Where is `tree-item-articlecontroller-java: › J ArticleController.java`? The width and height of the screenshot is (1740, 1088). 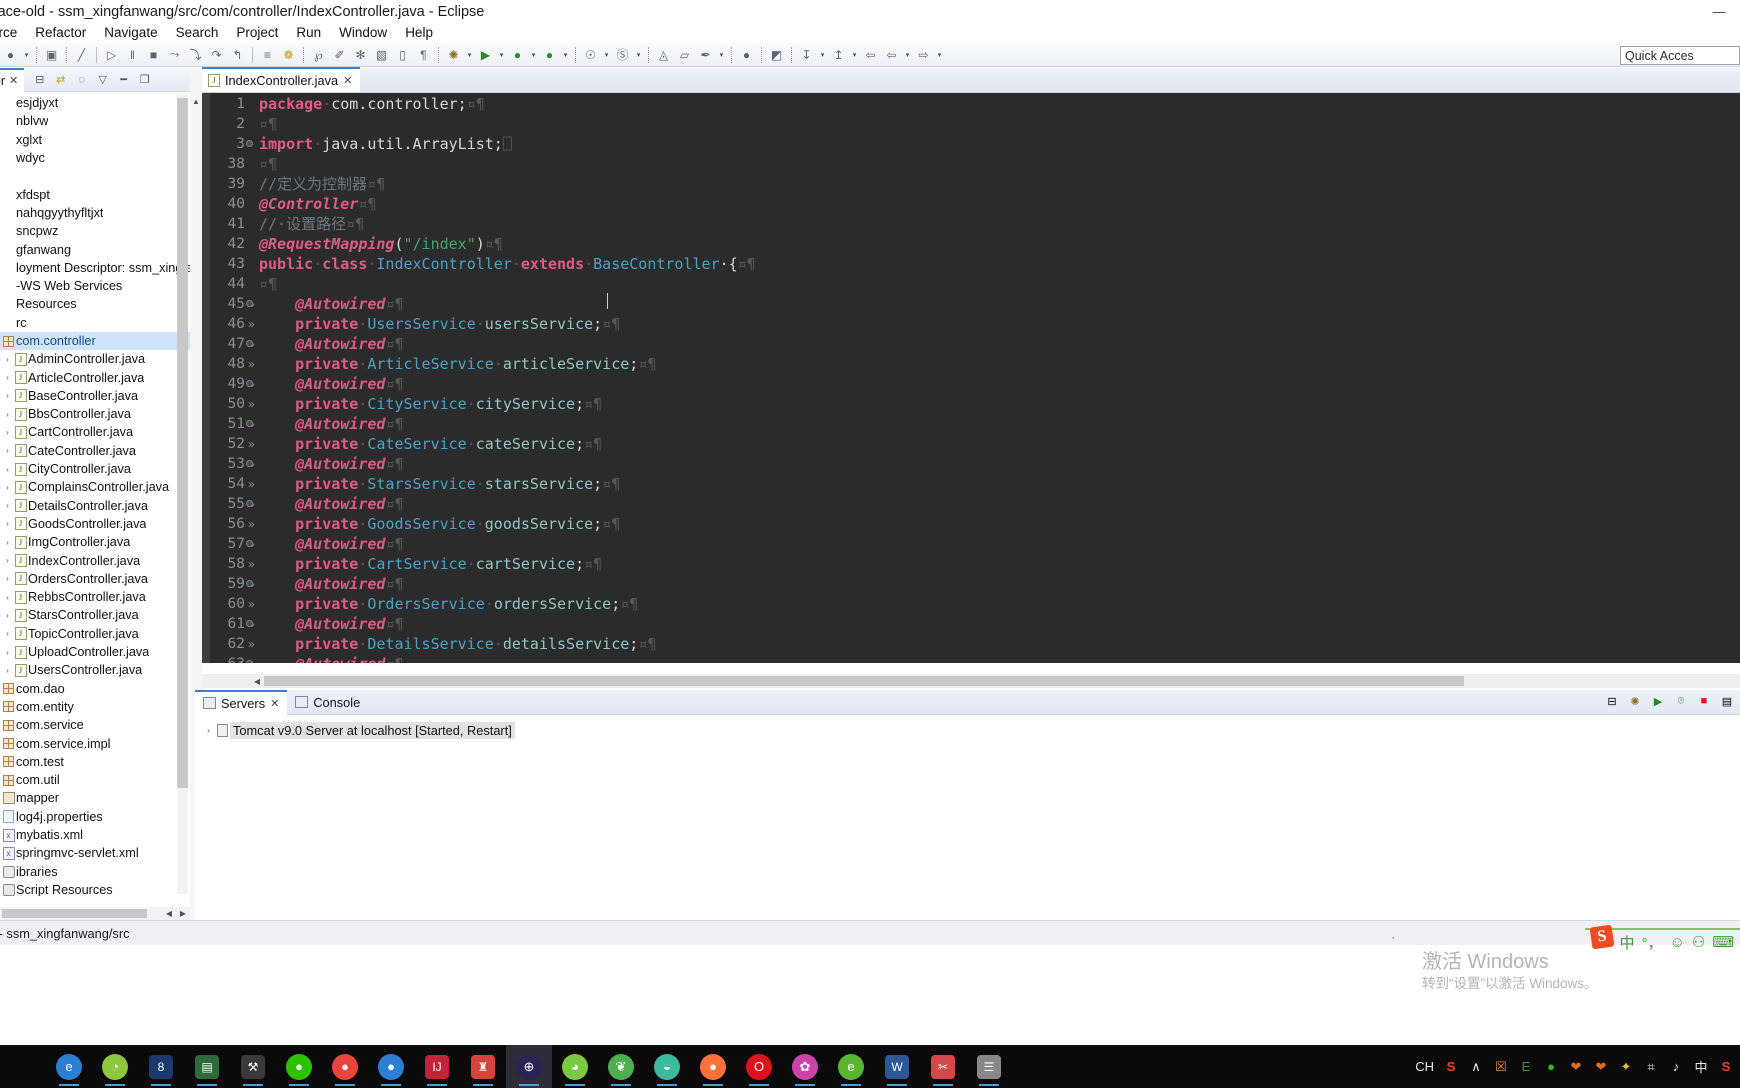
tree-item-articlecontroller-java: › J ArticleController.java is located at coordinates (95, 377).